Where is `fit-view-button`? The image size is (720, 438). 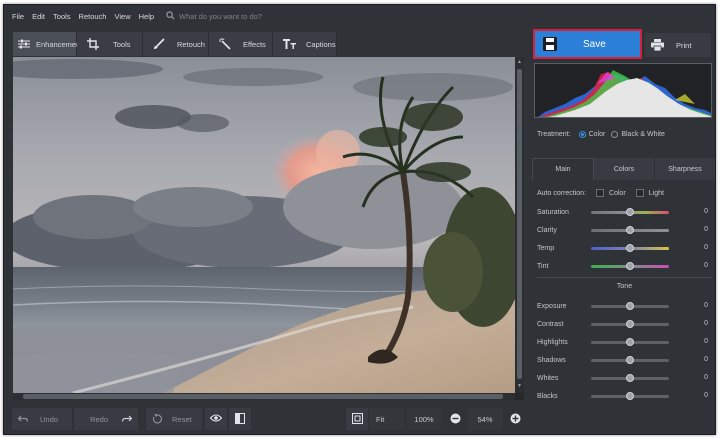 fit-view-button is located at coordinates (357, 419).